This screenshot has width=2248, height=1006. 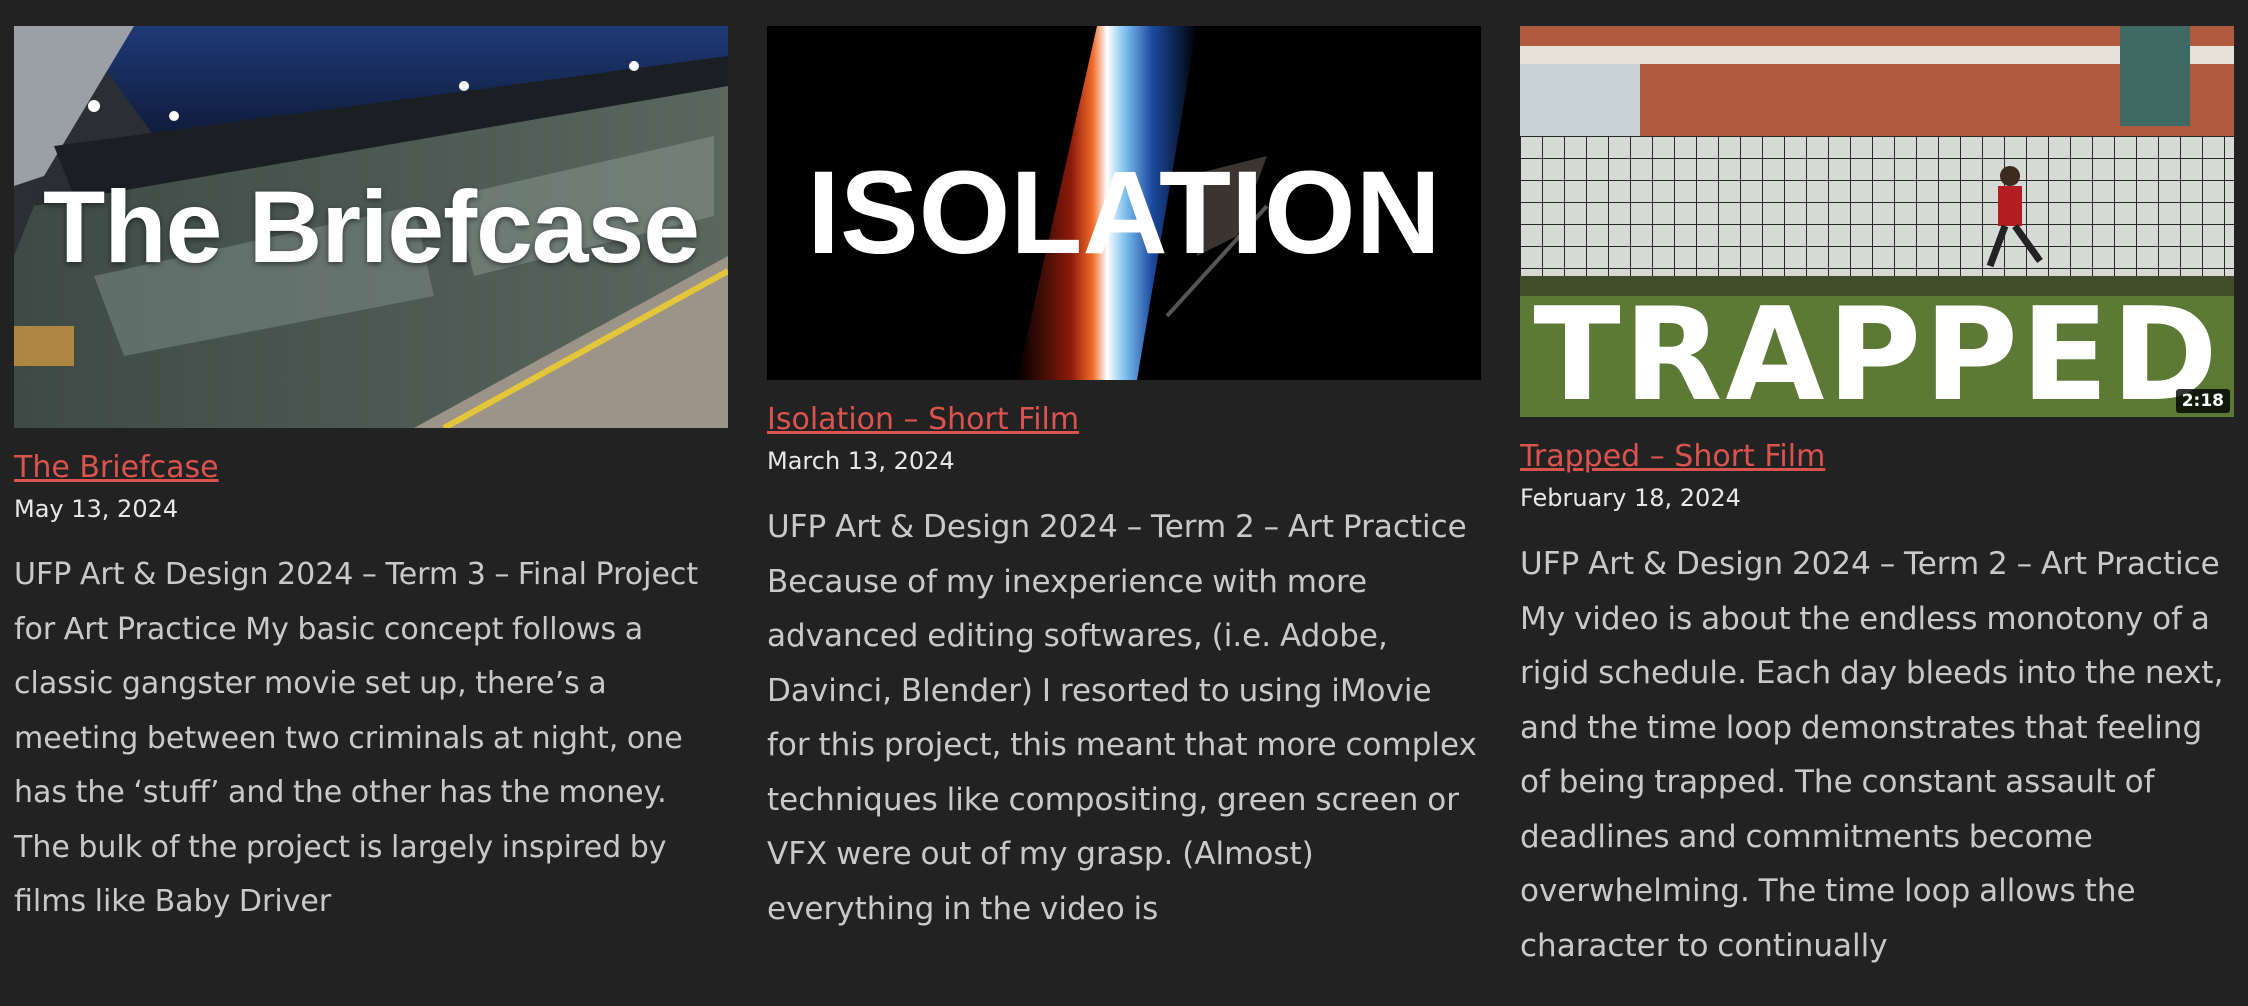 What do you see at coordinates (923, 420) in the screenshot?
I see `post-title-link: Isolation – Short Film` at bounding box center [923, 420].